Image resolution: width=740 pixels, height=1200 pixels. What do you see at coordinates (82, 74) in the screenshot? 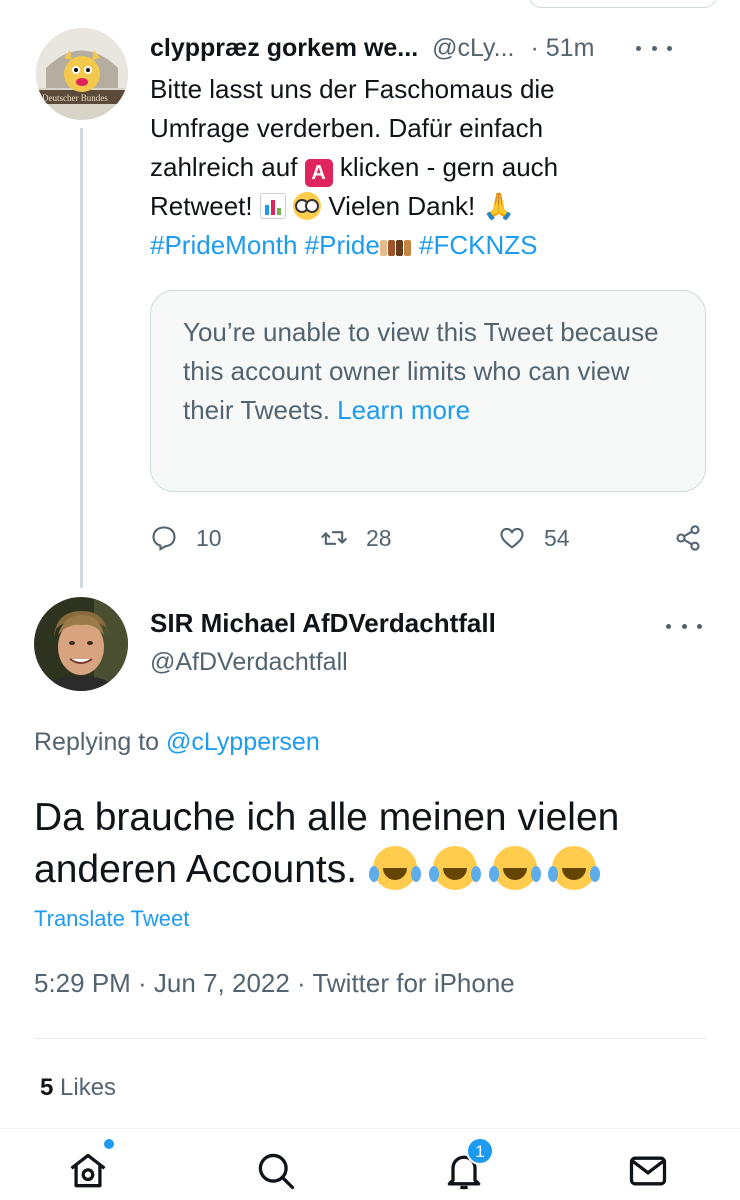
I see `avatar: Deutscher Bundes` at bounding box center [82, 74].